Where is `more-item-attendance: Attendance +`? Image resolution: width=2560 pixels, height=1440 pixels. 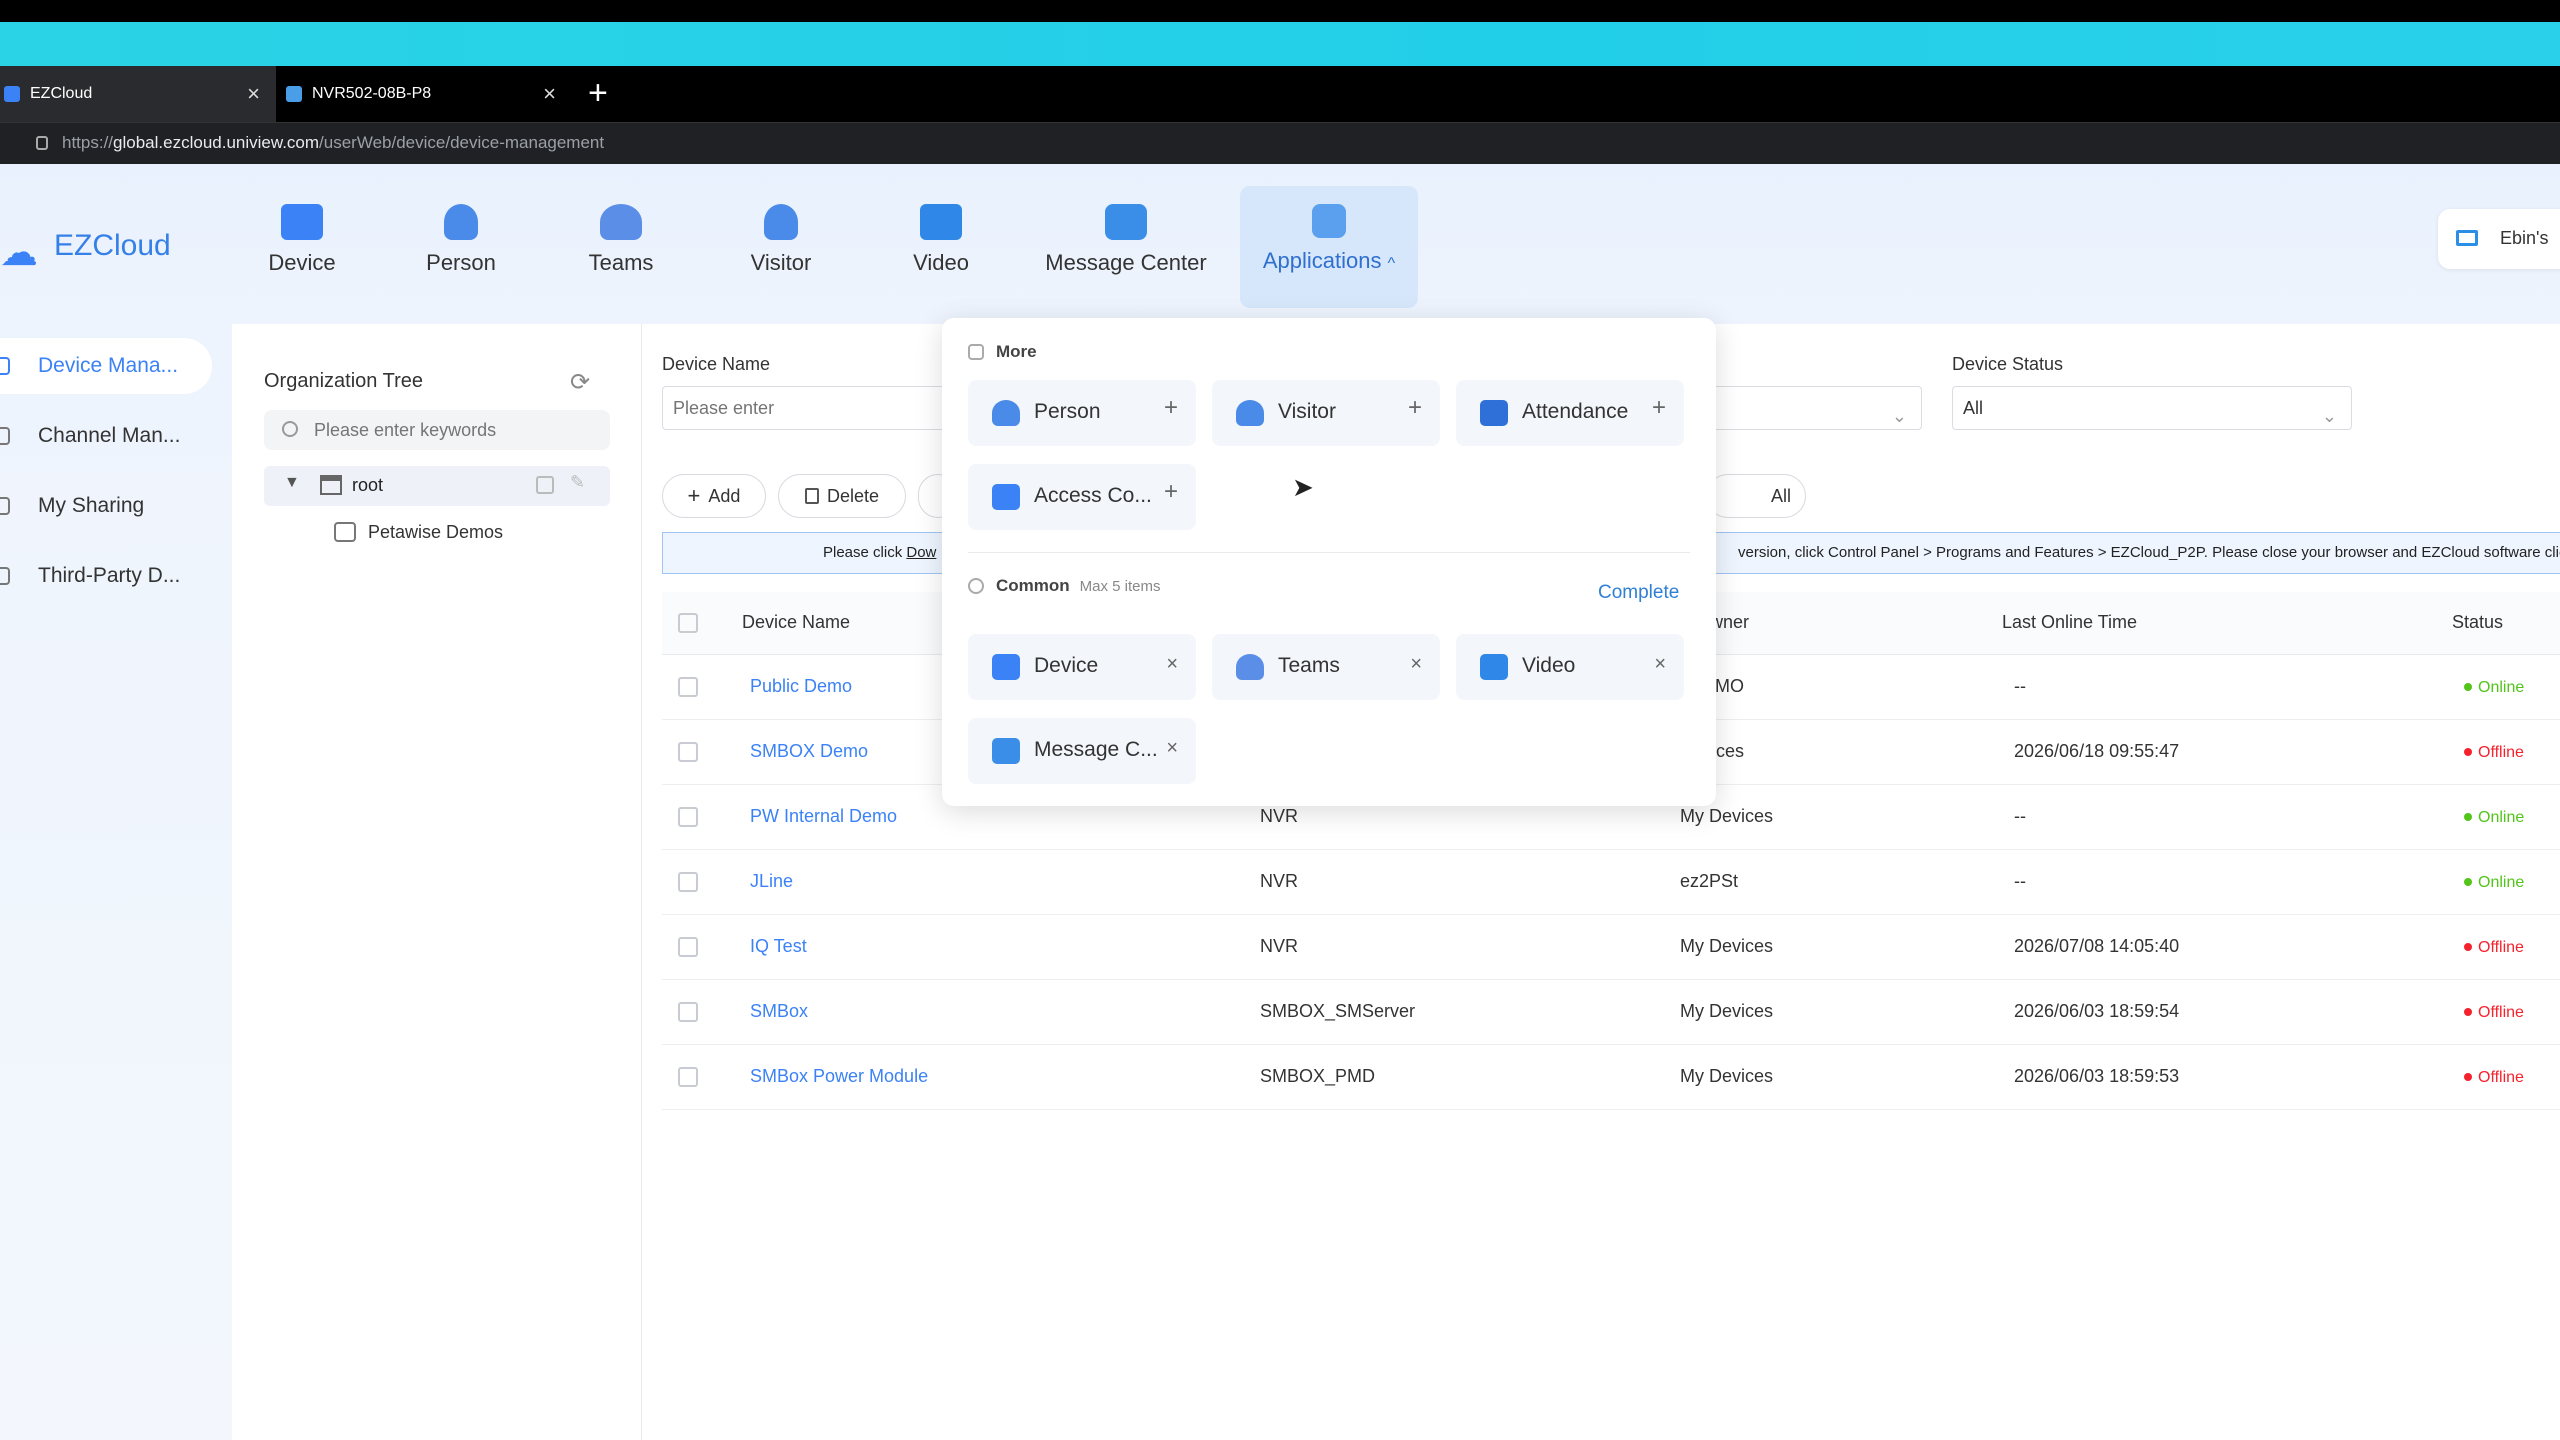 more-item-attendance: Attendance + is located at coordinates (1570, 413).